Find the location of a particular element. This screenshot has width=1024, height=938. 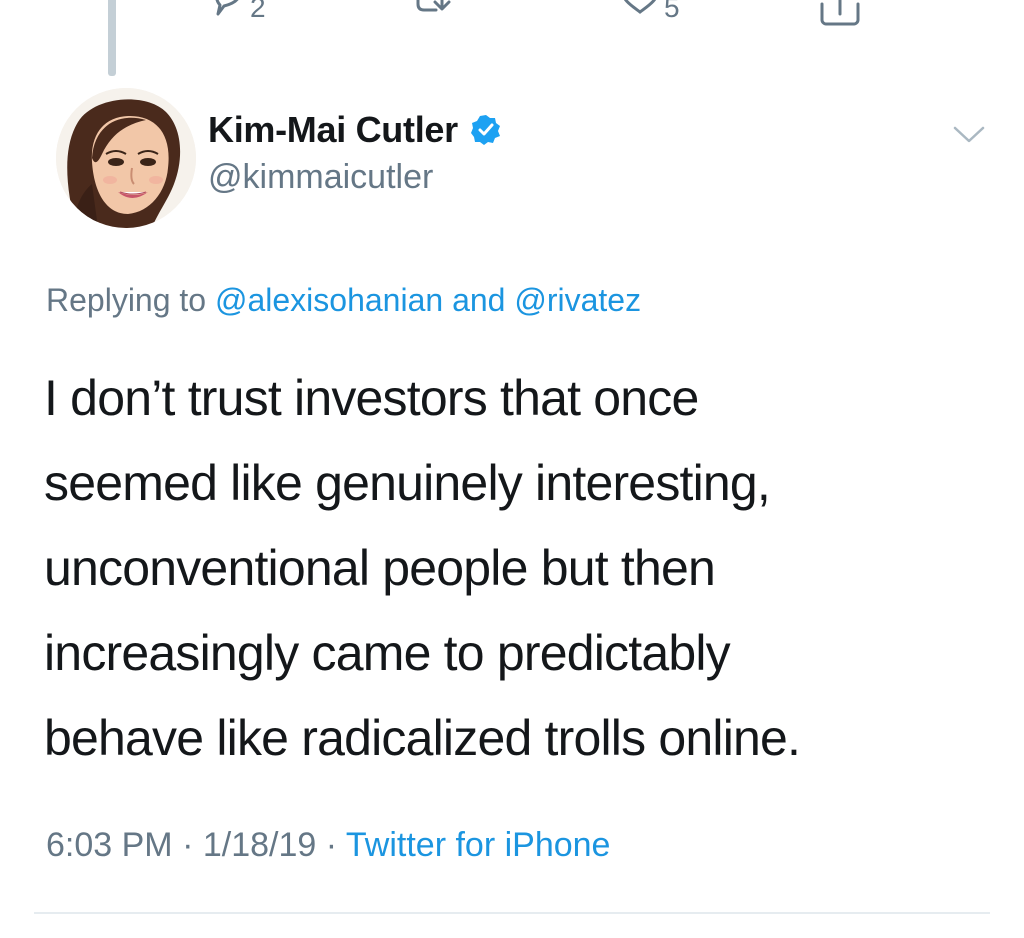

like-count: 5 is located at coordinates (672, 11).